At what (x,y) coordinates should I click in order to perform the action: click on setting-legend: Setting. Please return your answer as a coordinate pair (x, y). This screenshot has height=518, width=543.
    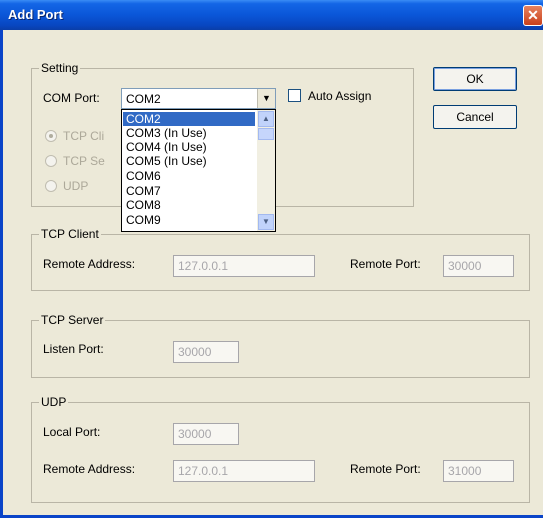
    Looking at the image, I should click on (60, 68).